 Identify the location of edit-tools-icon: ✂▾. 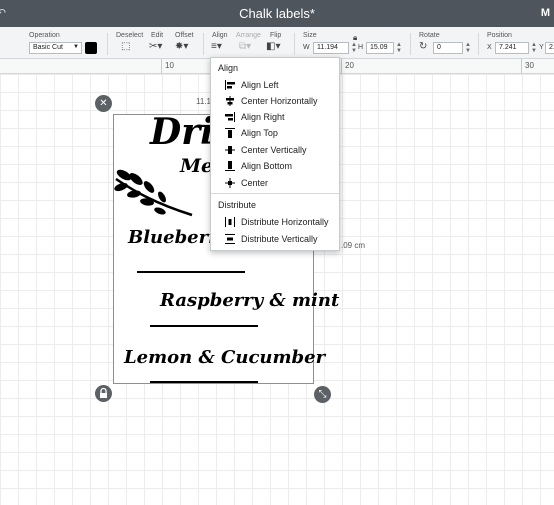
(155, 47).